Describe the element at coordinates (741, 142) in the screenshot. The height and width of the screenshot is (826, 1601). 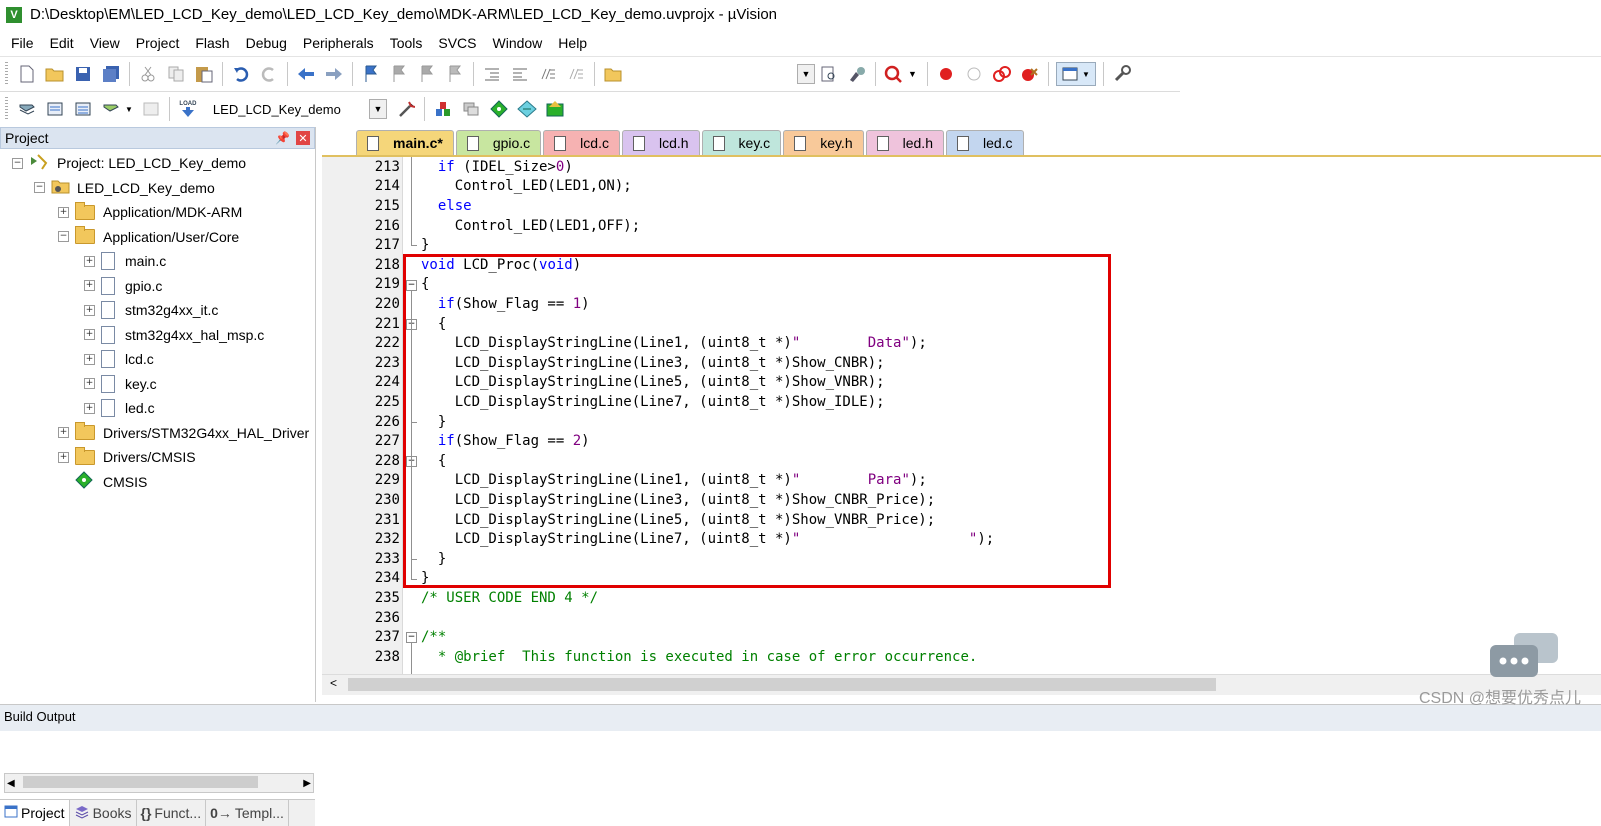
I see `editor-tab-key-c: key.c` at that location.